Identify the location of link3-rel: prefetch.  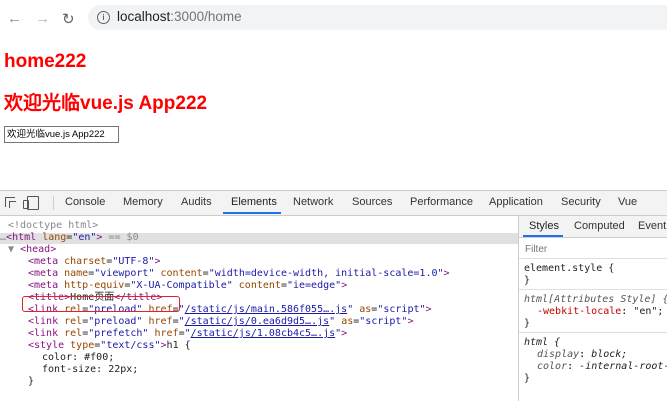
(118, 333).